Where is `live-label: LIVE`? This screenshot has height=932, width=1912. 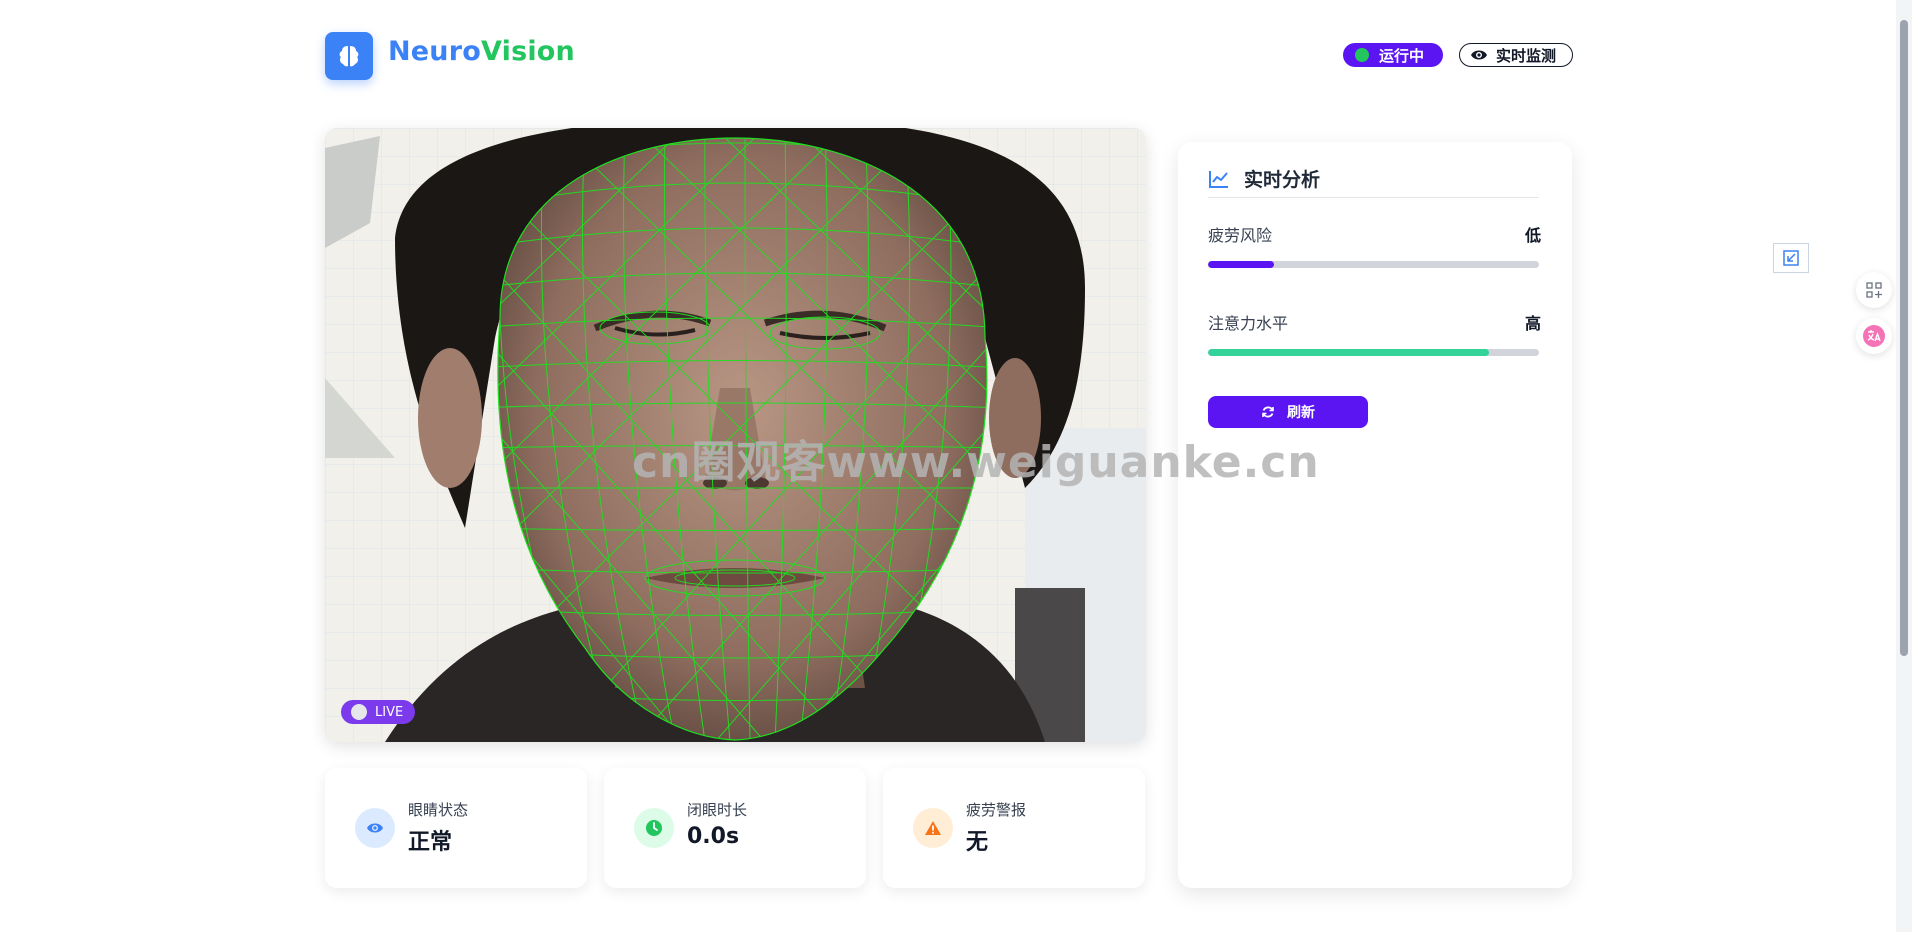
live-label: LIVE is located at coordinates (389, 712).